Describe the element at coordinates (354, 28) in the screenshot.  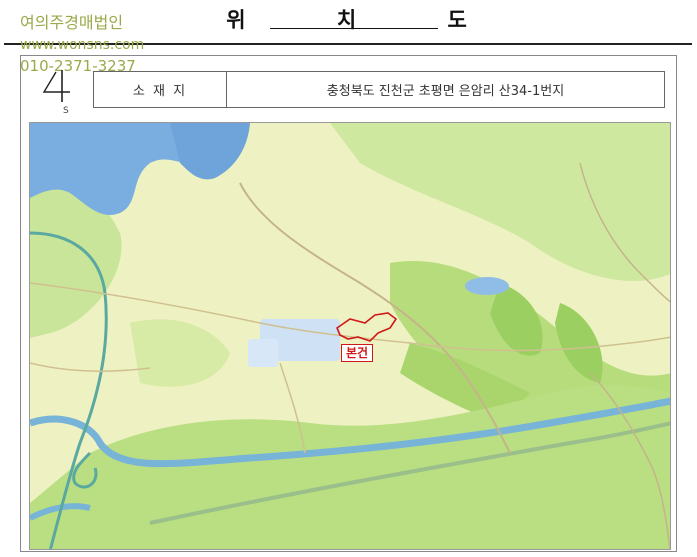
I see `title-underline` at that location.